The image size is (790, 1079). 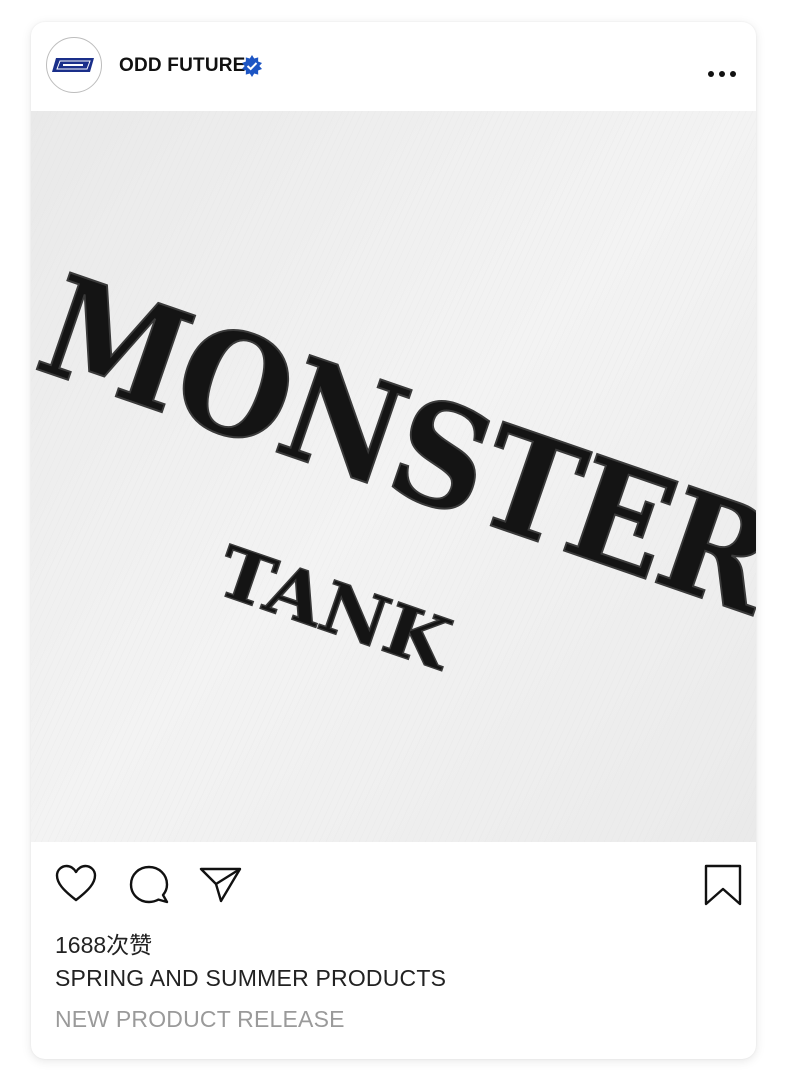 I want to click on verified-badge-icon, so click(x=252, y=66).